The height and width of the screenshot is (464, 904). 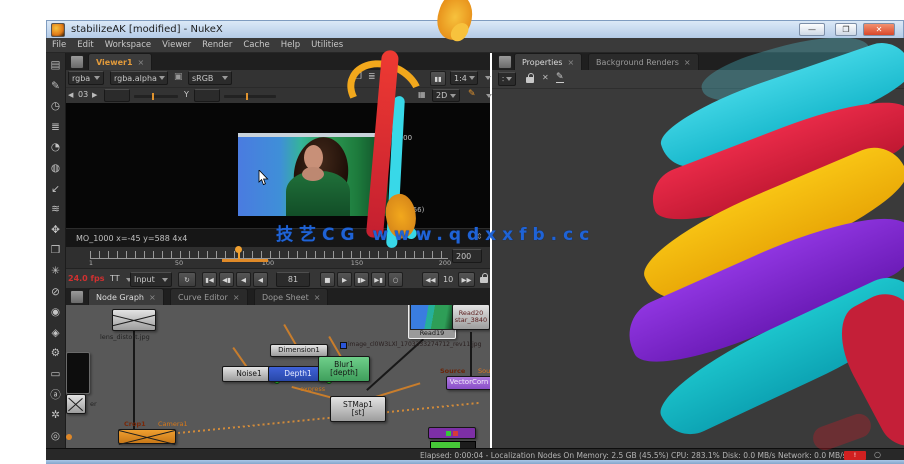 I want to click on viewer-tab-close-icon: ×, so click(x=141, y=62).